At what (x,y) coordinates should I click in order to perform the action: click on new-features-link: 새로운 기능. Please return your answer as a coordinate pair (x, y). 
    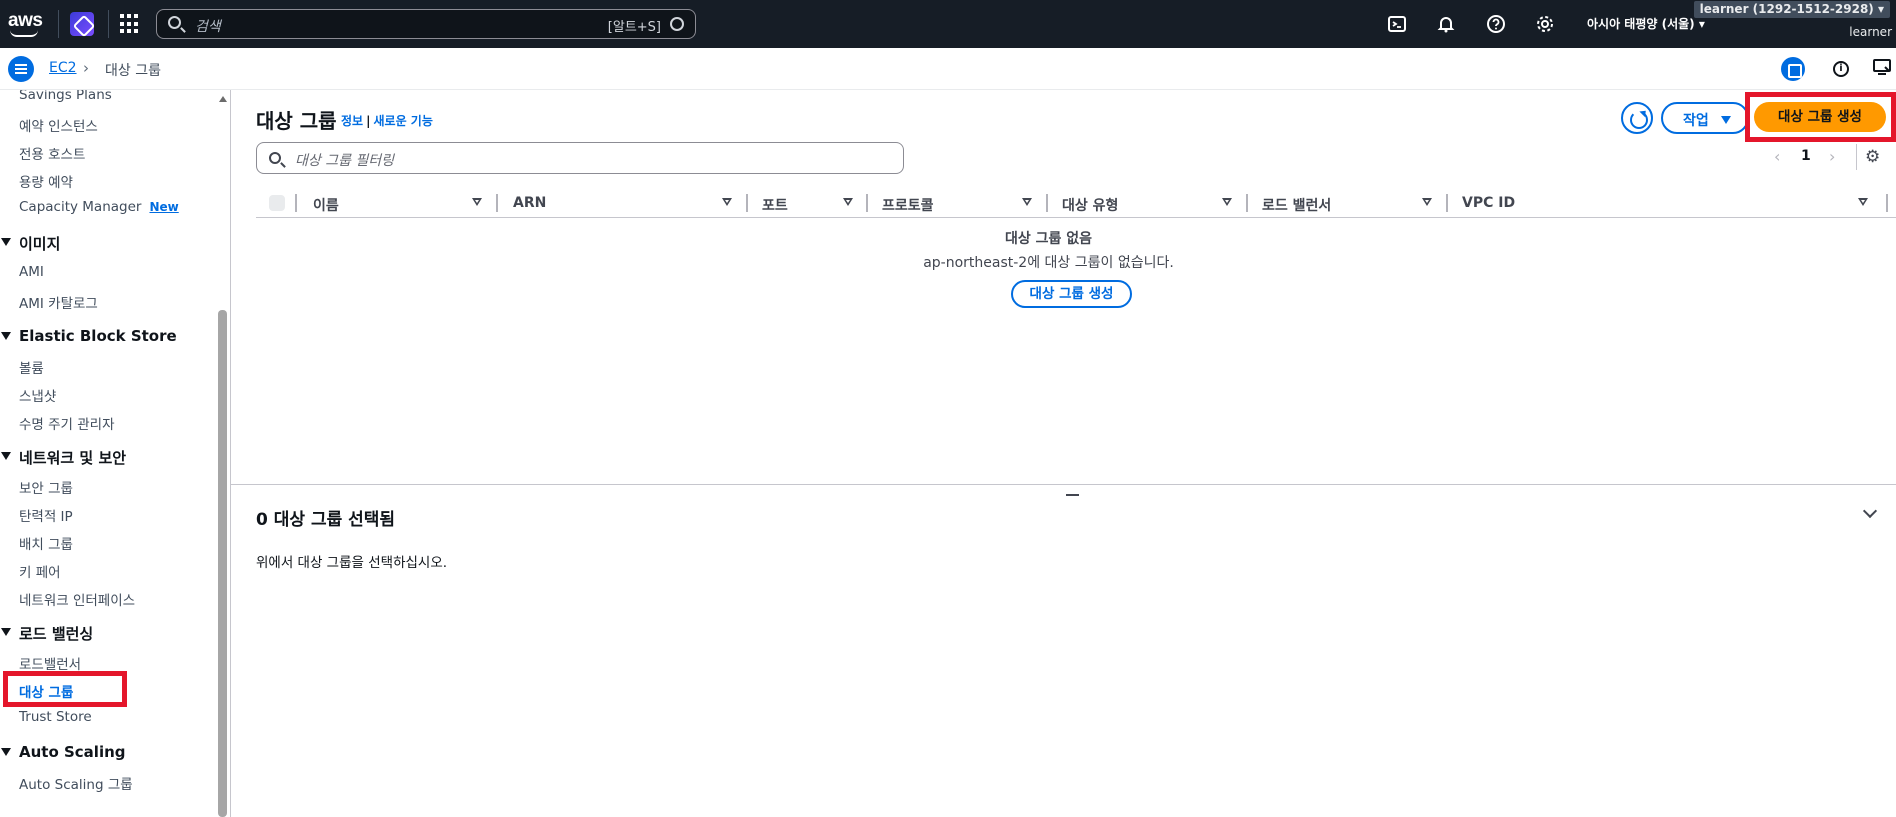
    Looking at the image, I should click on (402, 121).